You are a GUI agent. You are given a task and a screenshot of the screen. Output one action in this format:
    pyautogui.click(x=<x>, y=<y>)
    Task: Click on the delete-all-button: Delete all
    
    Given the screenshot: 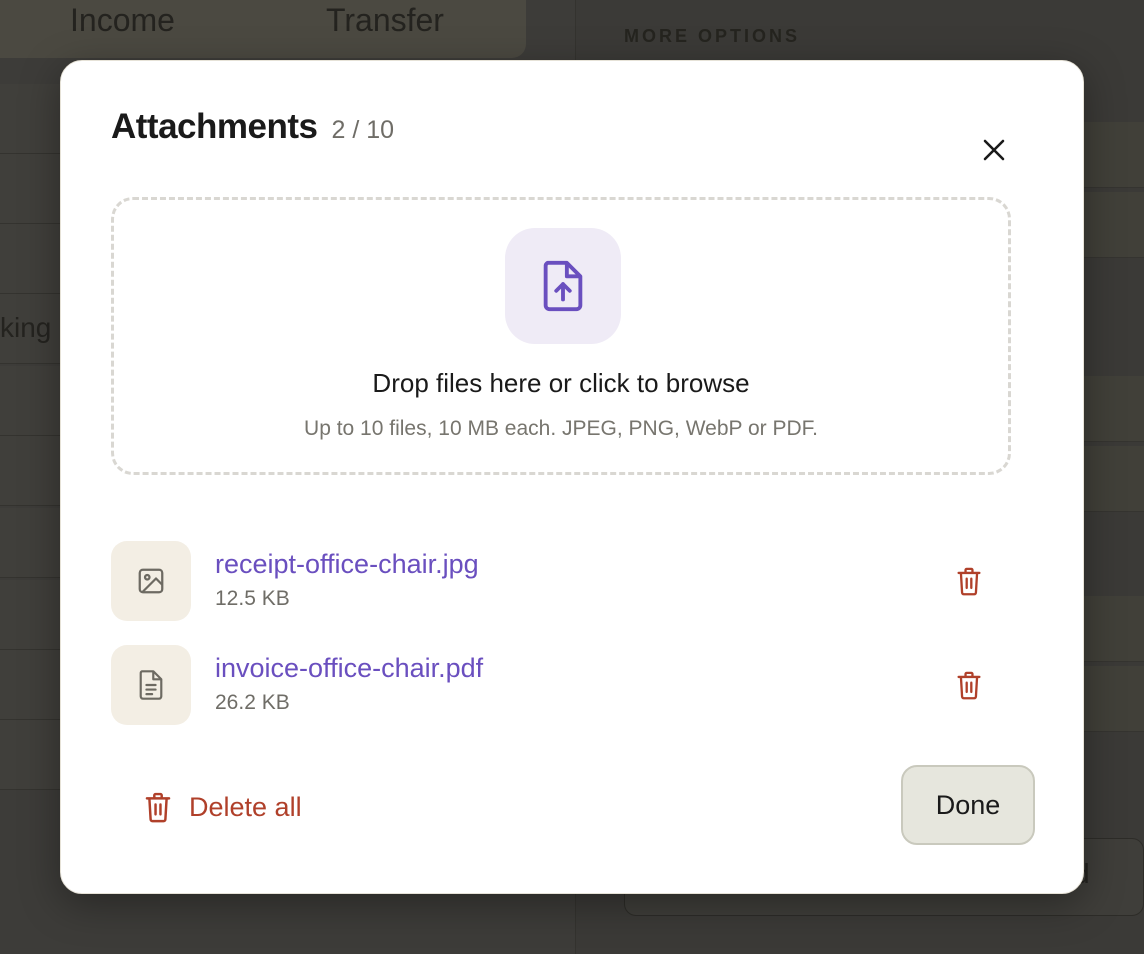 What is the action you would take?
    pyautogui.click(x=222, y=807)
    